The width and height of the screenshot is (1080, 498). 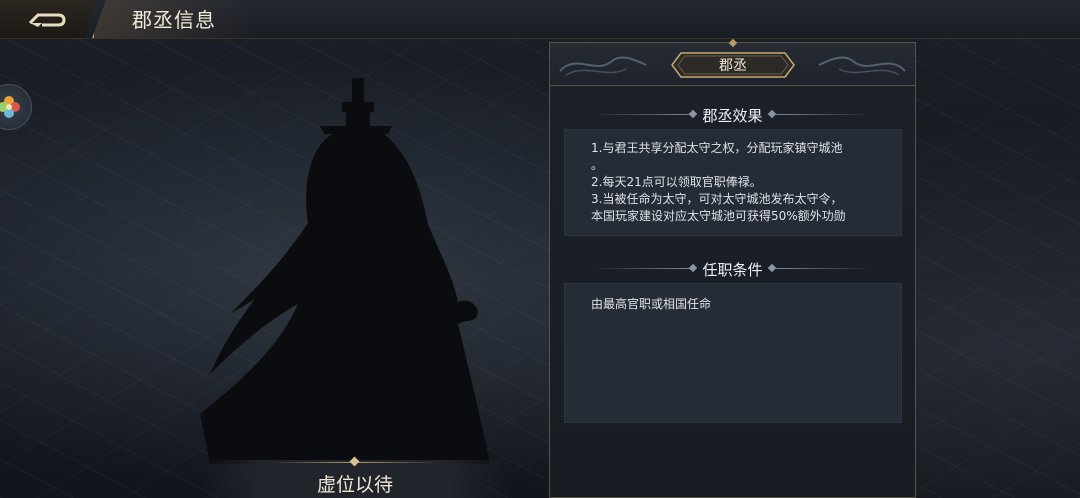 I want to click on effects-section-title: 郡丞效果, so click(x=732, y=115).